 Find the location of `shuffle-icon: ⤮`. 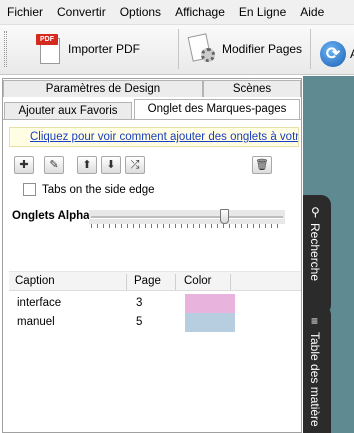

shuffle-icon: ⤮ is located at coordinates (135, 165).